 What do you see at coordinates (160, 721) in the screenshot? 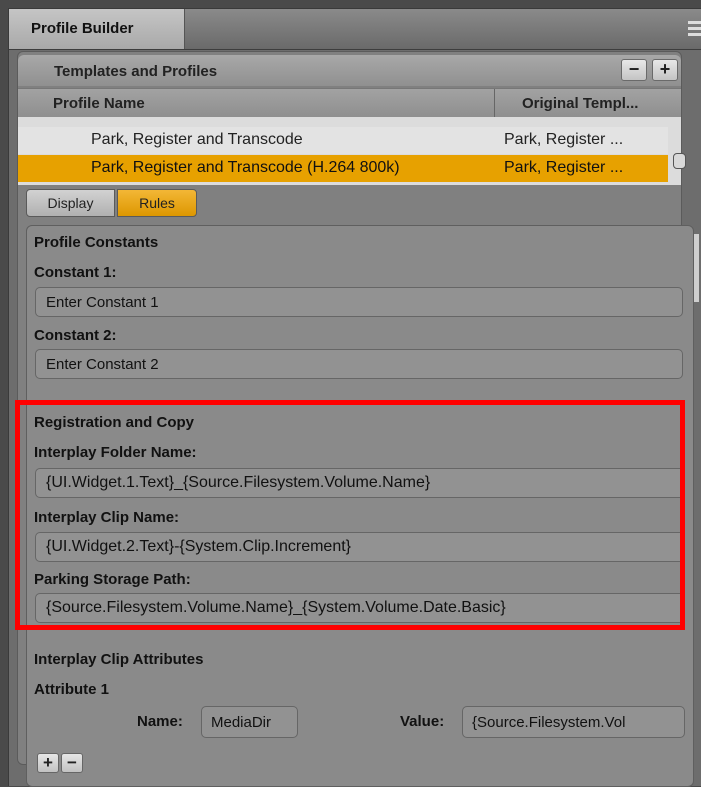
I see `attribute-name-label: Name:` at bounding box center [160, 721].